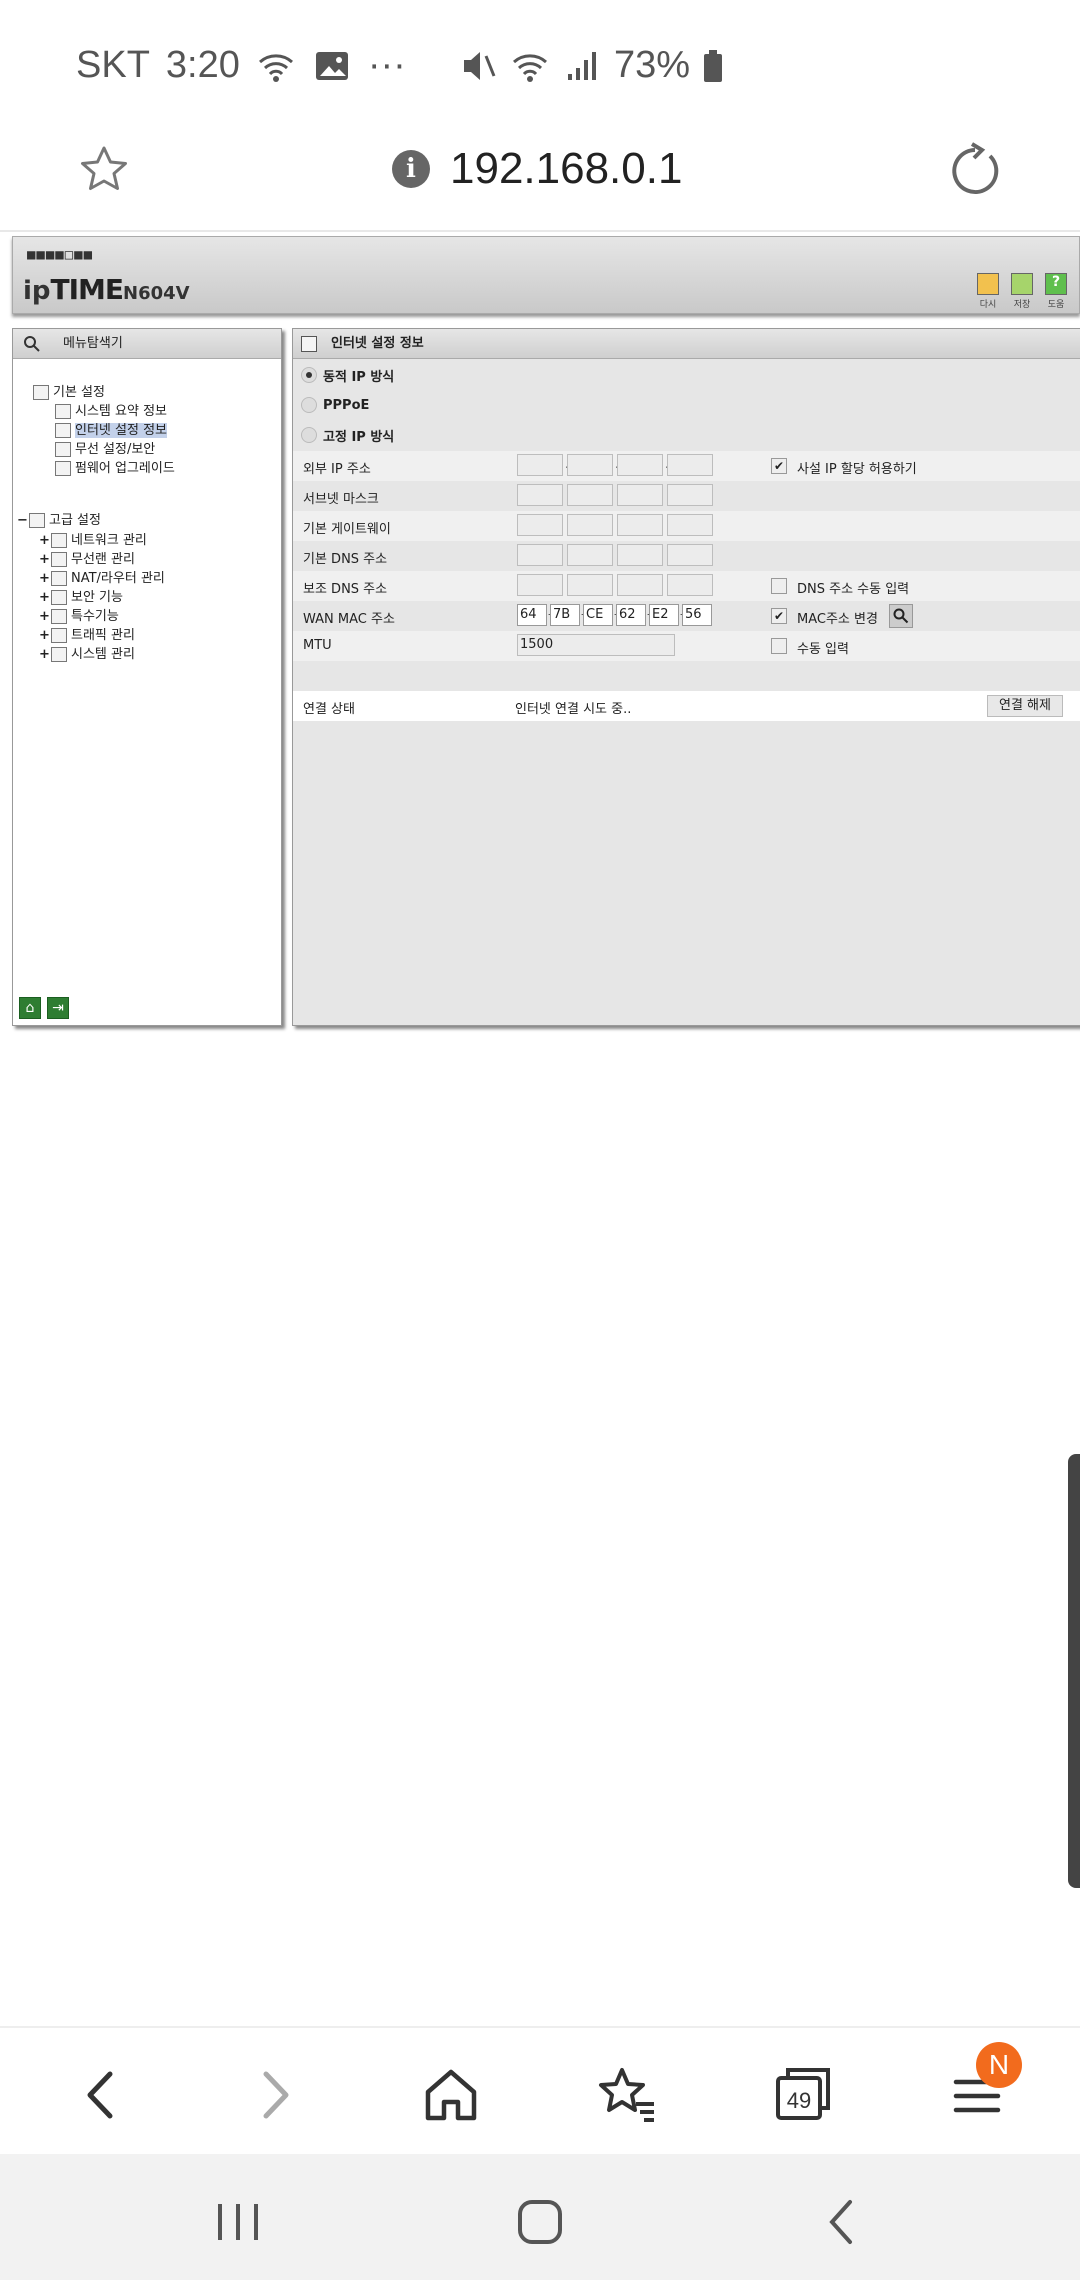 This screenshot has height=2280, width=1080. What do you see at coordinates (1025, 706) in the screenshot?
I see `disconnect-button: 연결 해제` at bounding box center [1025, 706].